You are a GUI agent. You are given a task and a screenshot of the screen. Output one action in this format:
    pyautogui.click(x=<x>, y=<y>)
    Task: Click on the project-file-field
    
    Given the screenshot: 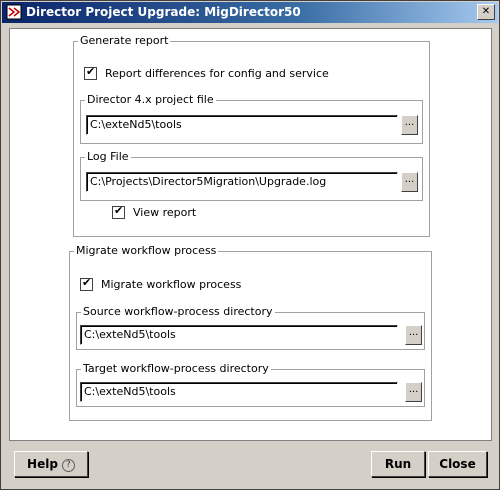 What is the action you would take?
    pyautogui.click(x=242, y=125)
    